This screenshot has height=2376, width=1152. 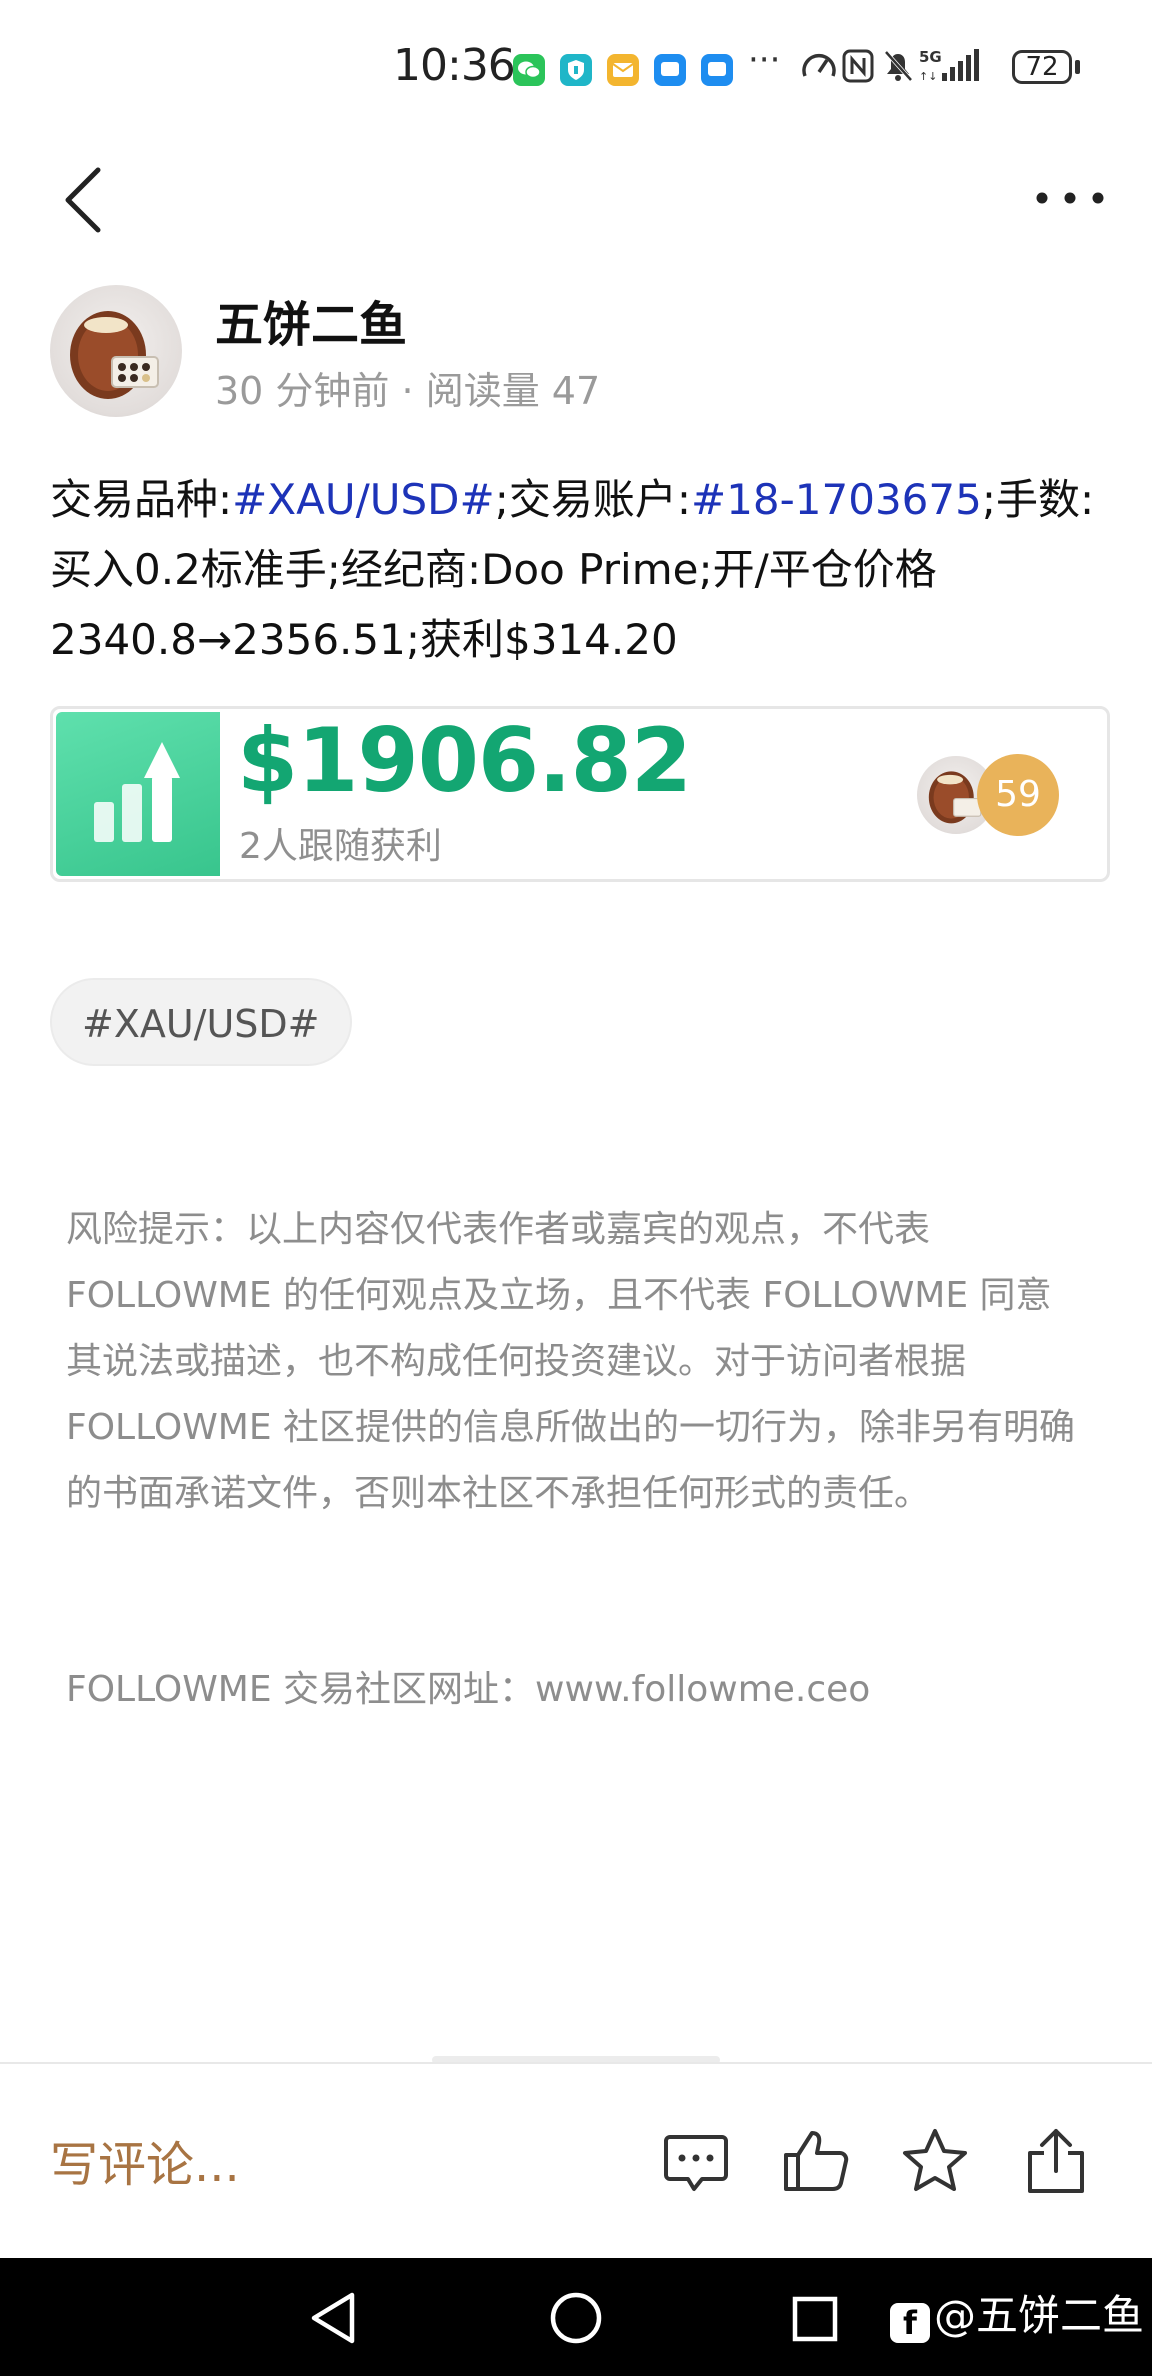 I want to click on follow-profit-card: $1906.82 2人跟随获利 59, so click(x=580, y=794).